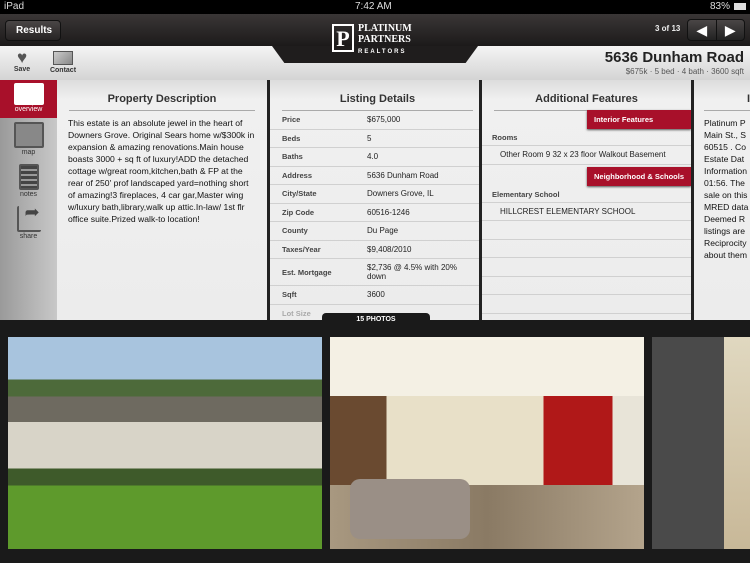 The height and width of the screenshot is (563, 750). I want to click on battery-percent: 83%, so click(719, 6).